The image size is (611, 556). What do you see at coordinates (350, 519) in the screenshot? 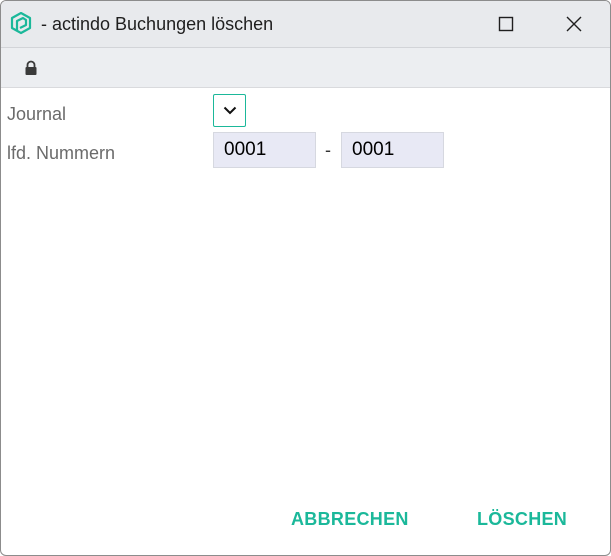
I see `cancel-button: ABBRECHEN` at bounding box center [350, 519].